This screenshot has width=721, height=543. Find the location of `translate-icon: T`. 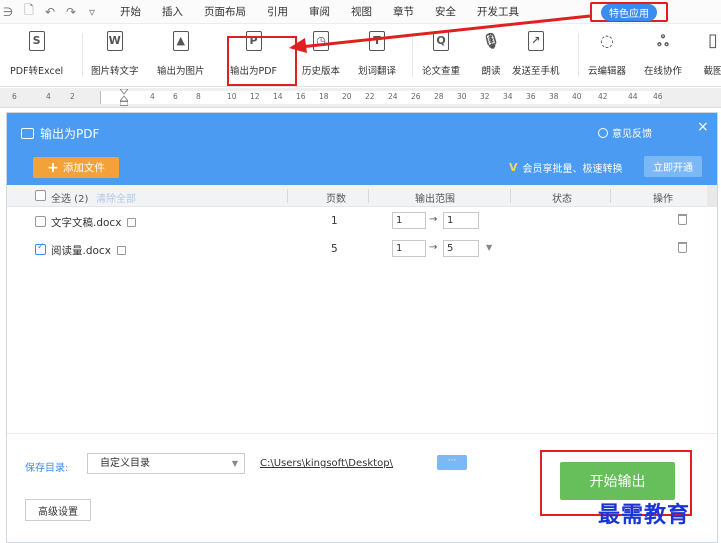

translate-icon: T is located at coordinates (377, 42).